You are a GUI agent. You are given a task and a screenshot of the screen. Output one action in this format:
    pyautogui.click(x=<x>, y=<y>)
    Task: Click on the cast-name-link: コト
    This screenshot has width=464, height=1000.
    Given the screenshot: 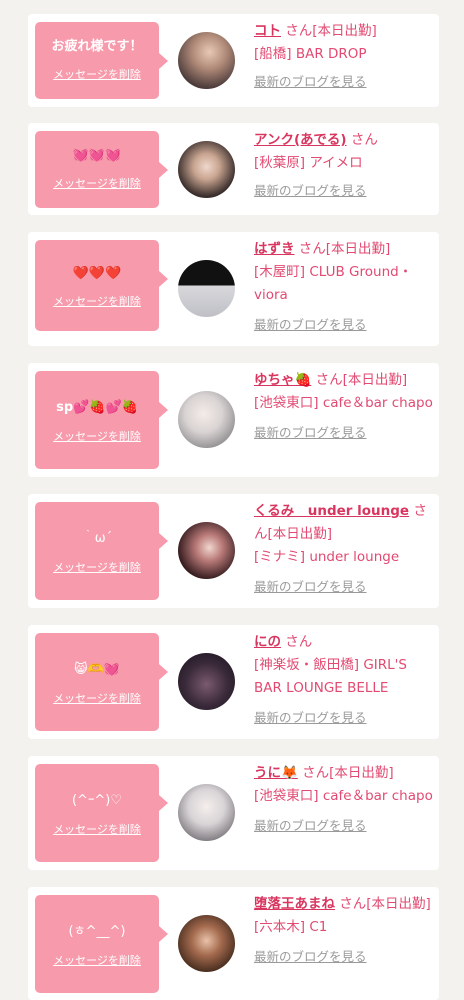 What is the action you would take?
    pyautogui.click(x=267, y=31)
    